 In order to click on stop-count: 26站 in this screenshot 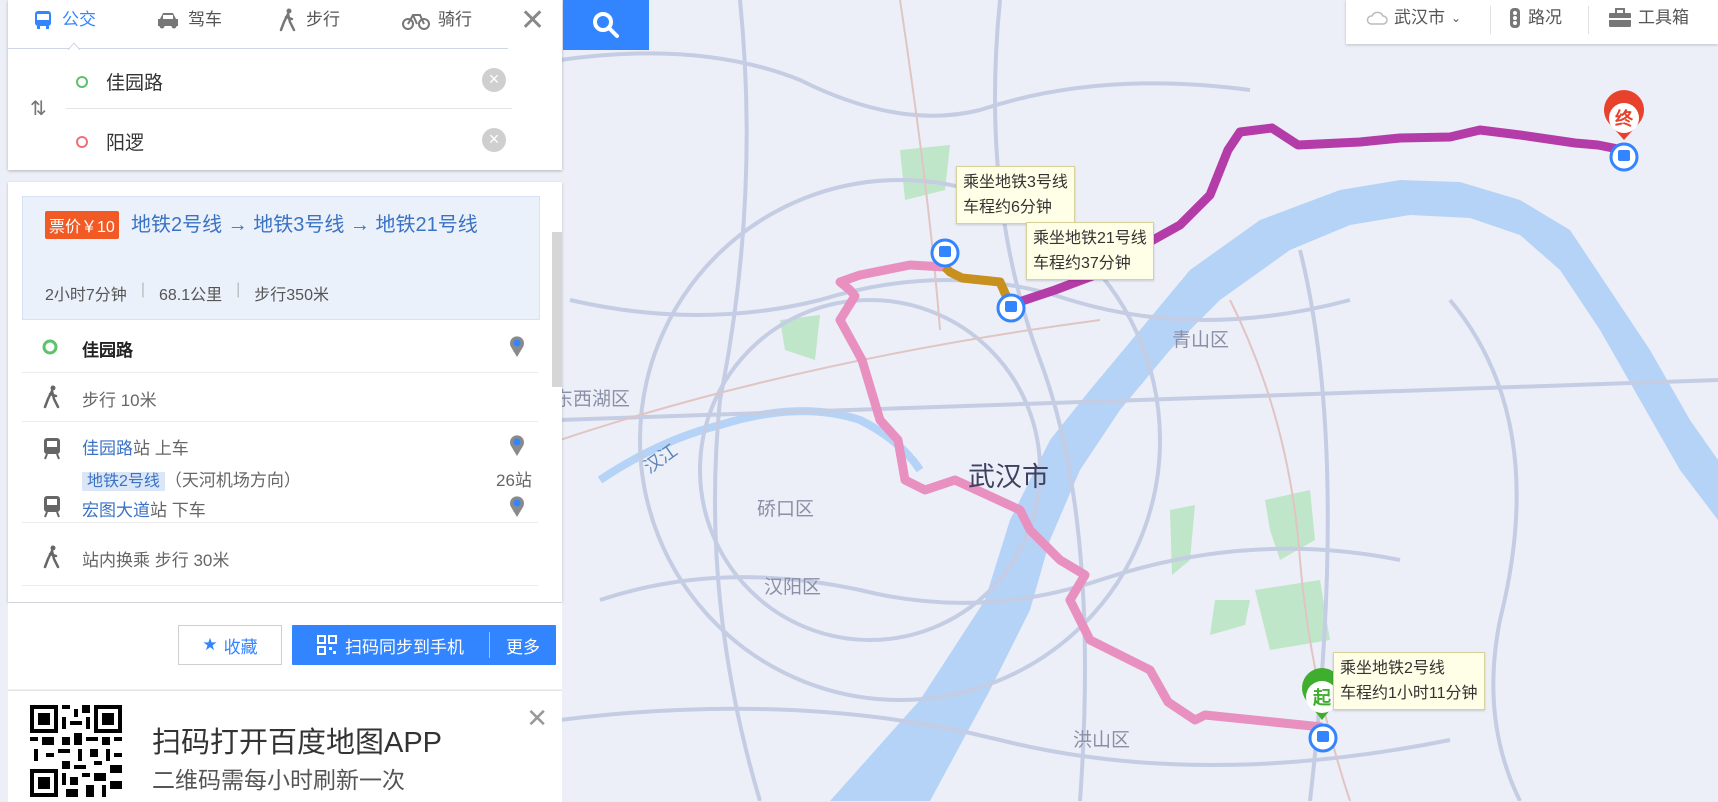, I will do `click(514, 480)`.